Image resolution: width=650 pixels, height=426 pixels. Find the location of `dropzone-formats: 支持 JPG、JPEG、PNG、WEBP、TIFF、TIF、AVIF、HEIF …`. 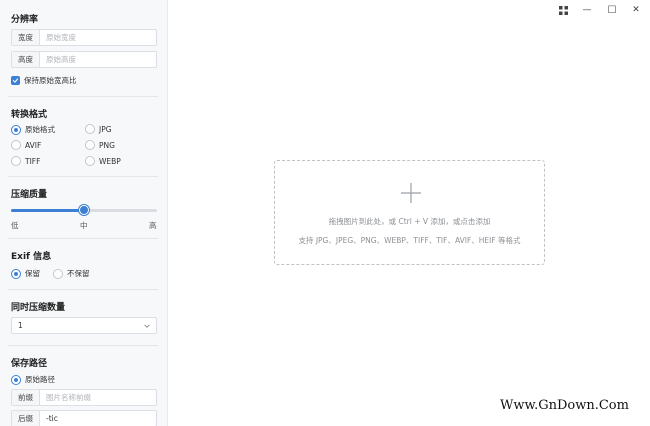

dropzone-formats: 支持 JPG、JPEG、PNG、WEBP、TIFF、TIF、AVIF、HEIF … is located at coordinates (409, 240).